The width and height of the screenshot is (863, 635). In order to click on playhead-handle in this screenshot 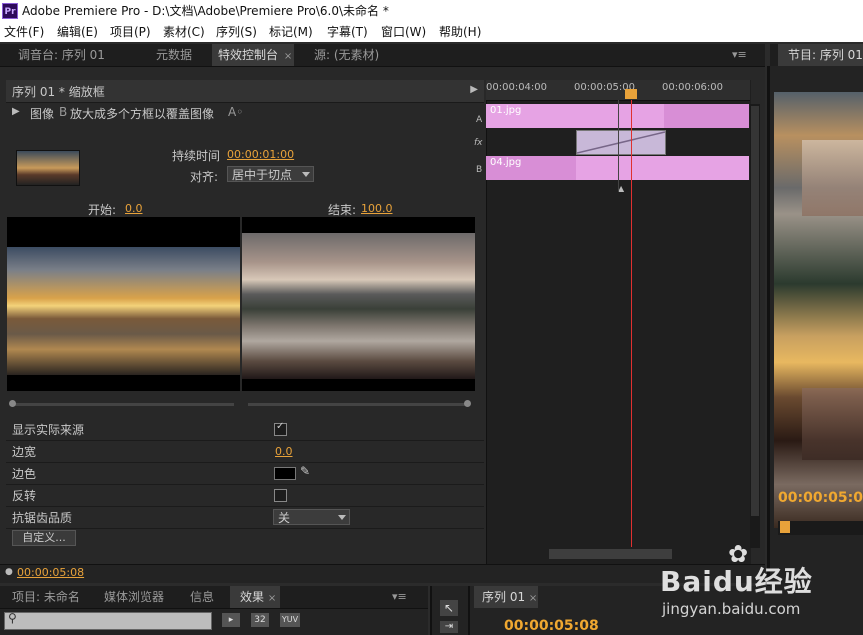, I will do `click(631, 94)`.